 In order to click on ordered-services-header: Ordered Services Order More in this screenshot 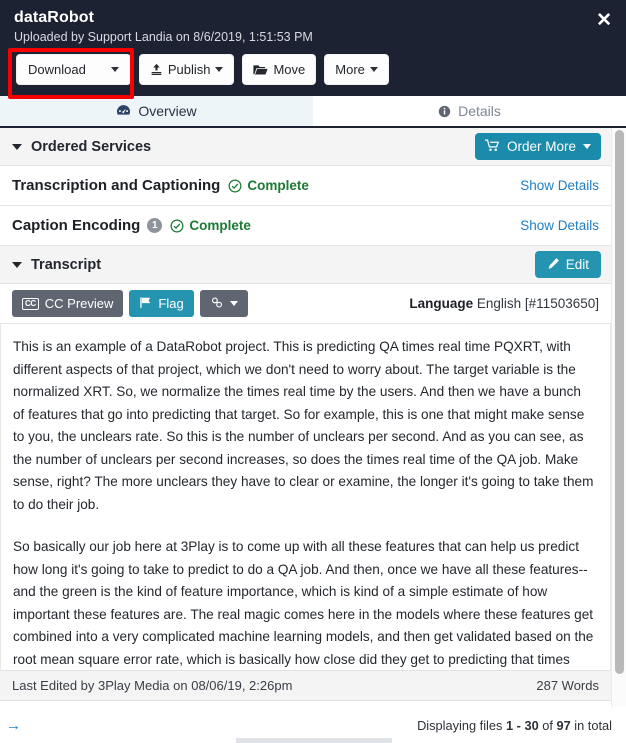, I will do `click(305, 147)`.